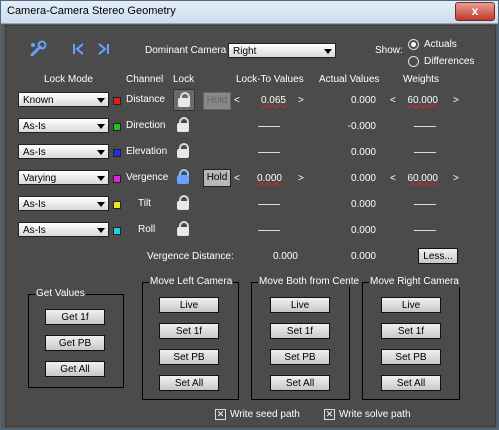 This screenshot has height=430, width=499. I want to click on right-live-button: Live, so click(411, 305).